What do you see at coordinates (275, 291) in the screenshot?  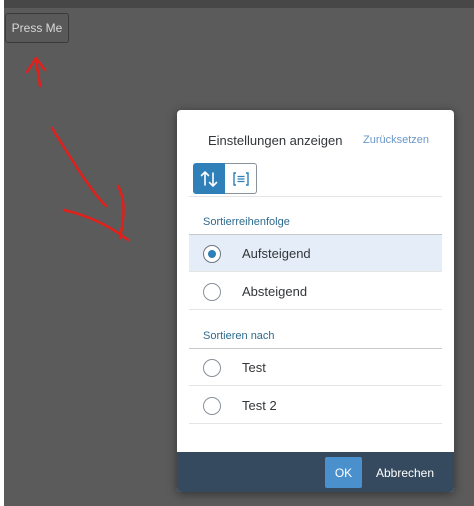 I see `option-descending-label: Absteigend` at bounding box center [275, 291].